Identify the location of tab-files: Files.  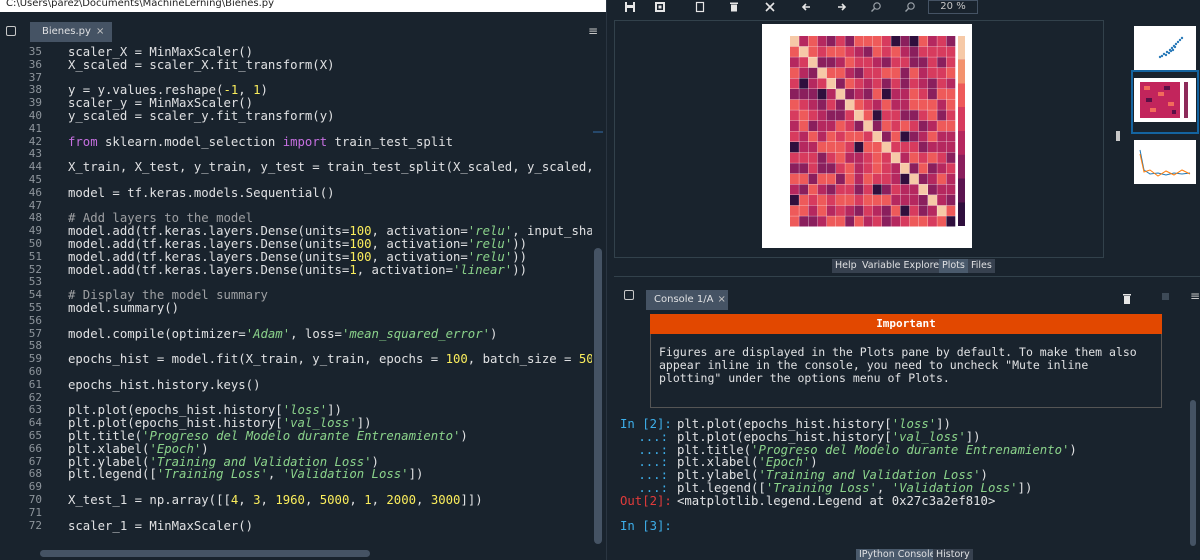
(981, 266).